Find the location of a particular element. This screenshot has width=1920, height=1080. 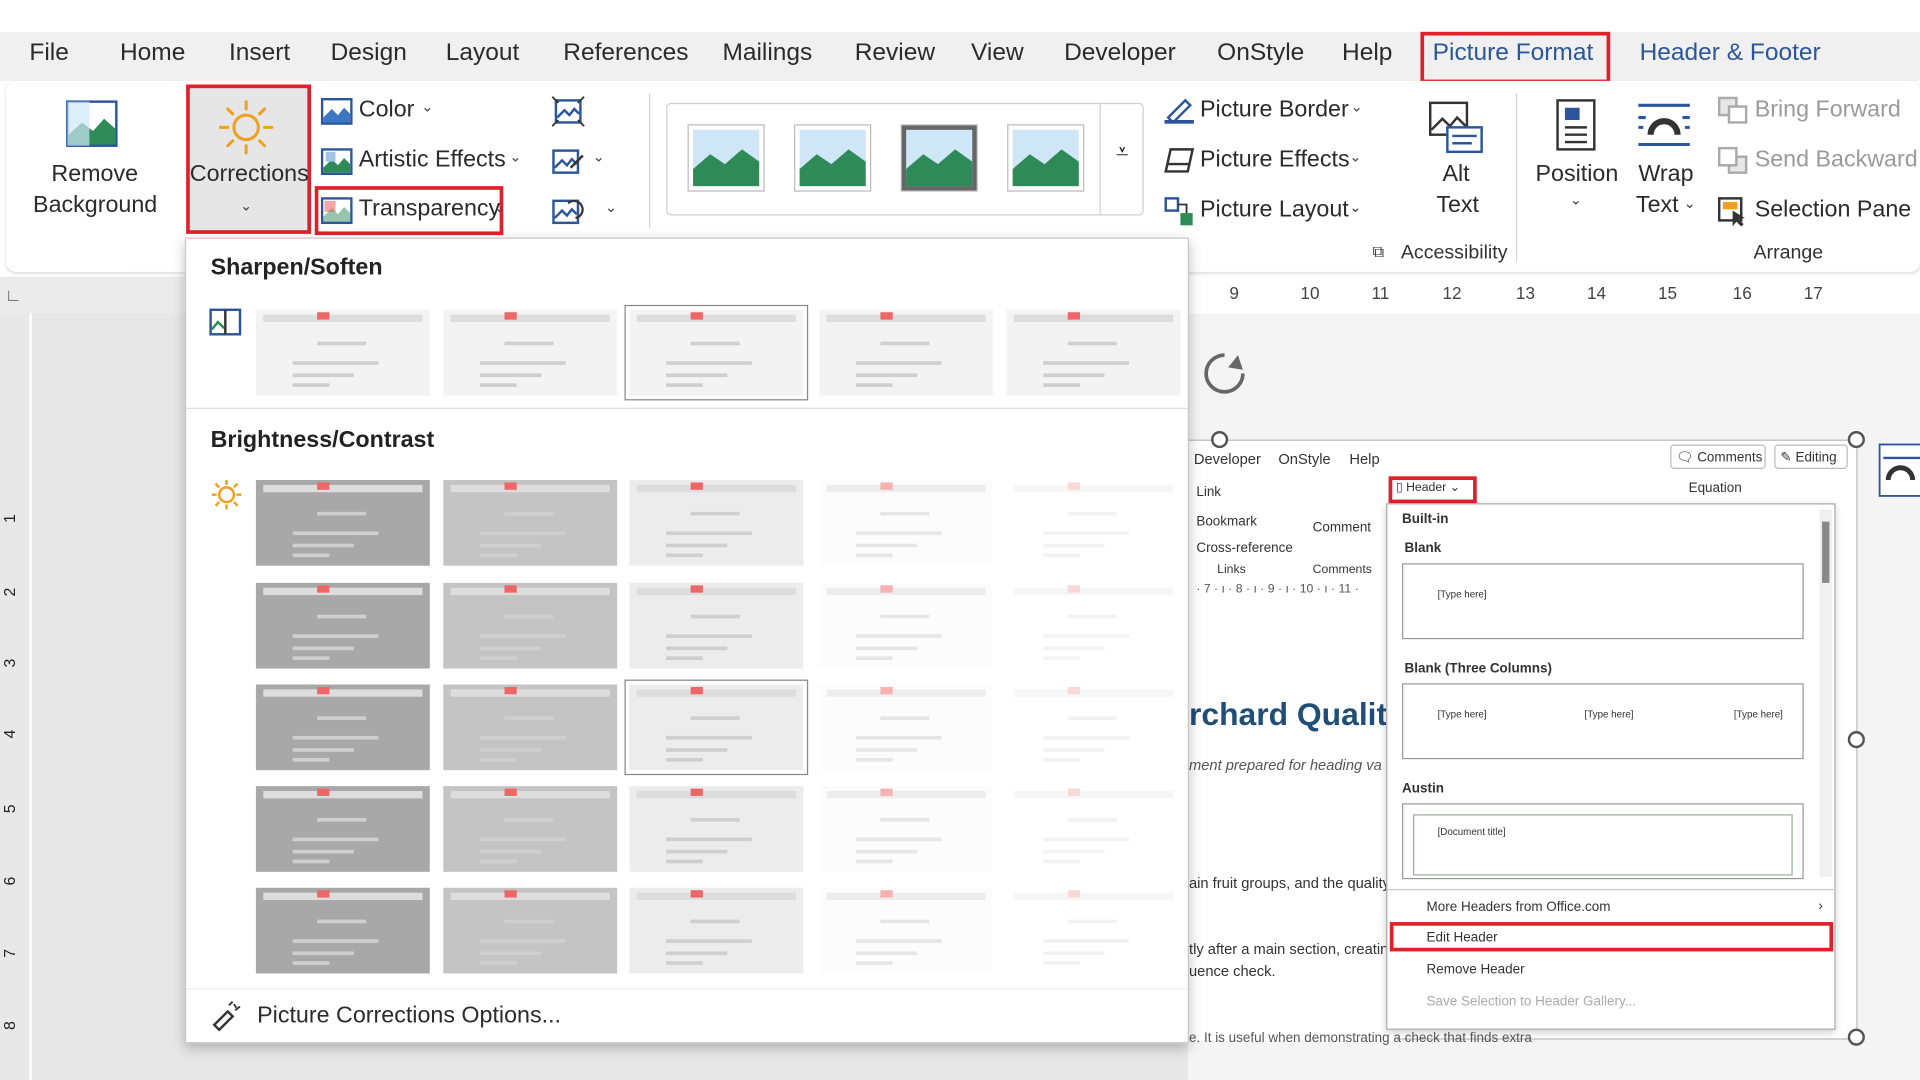

tab-help: Help is located at coordinates (1367, 53).